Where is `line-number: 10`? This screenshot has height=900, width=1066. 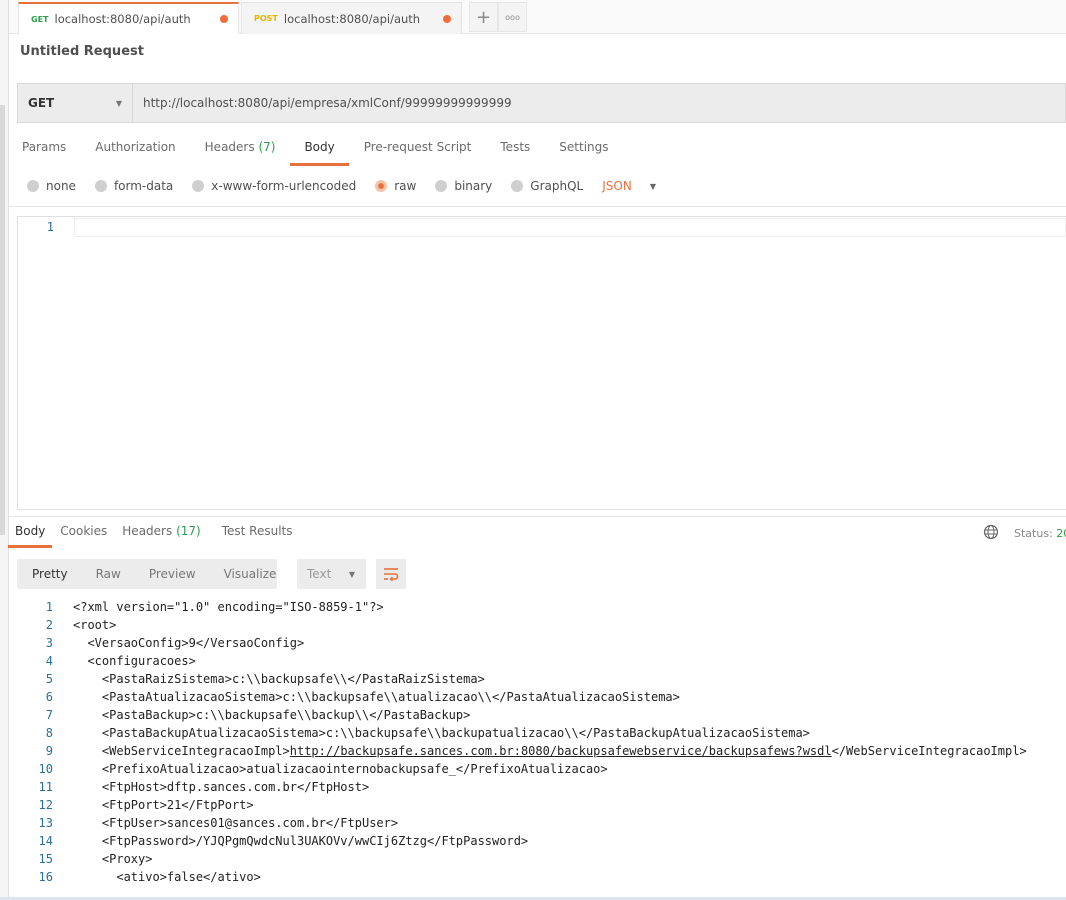 line-number: 10 is located at coordinates (45, 769).